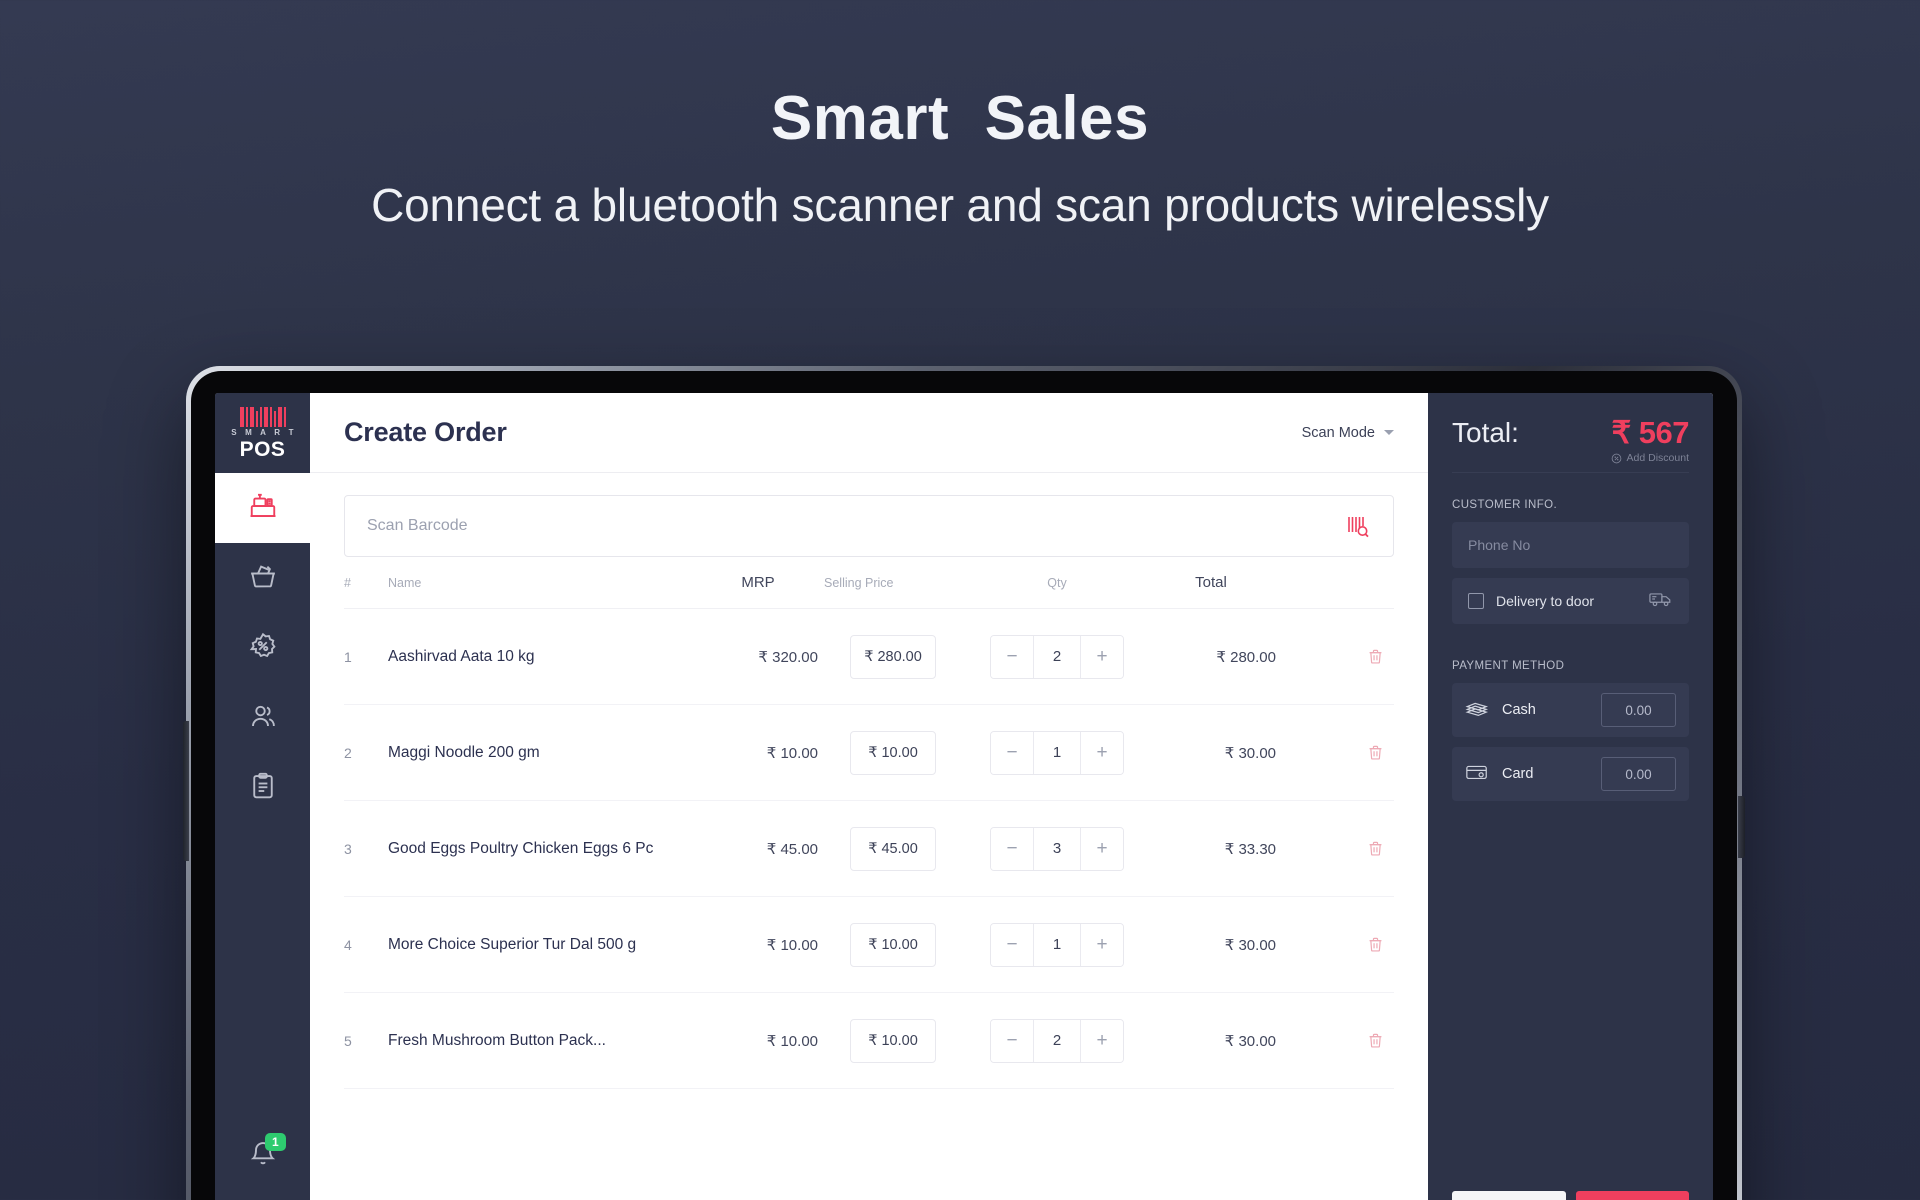 Image resolution: width=1920 pixels, height=1200 pixels. What do you see at coordinates (1632, 1195) in the screenshot?
I see `done-button: Done` at bounding box center [1632, 1195].